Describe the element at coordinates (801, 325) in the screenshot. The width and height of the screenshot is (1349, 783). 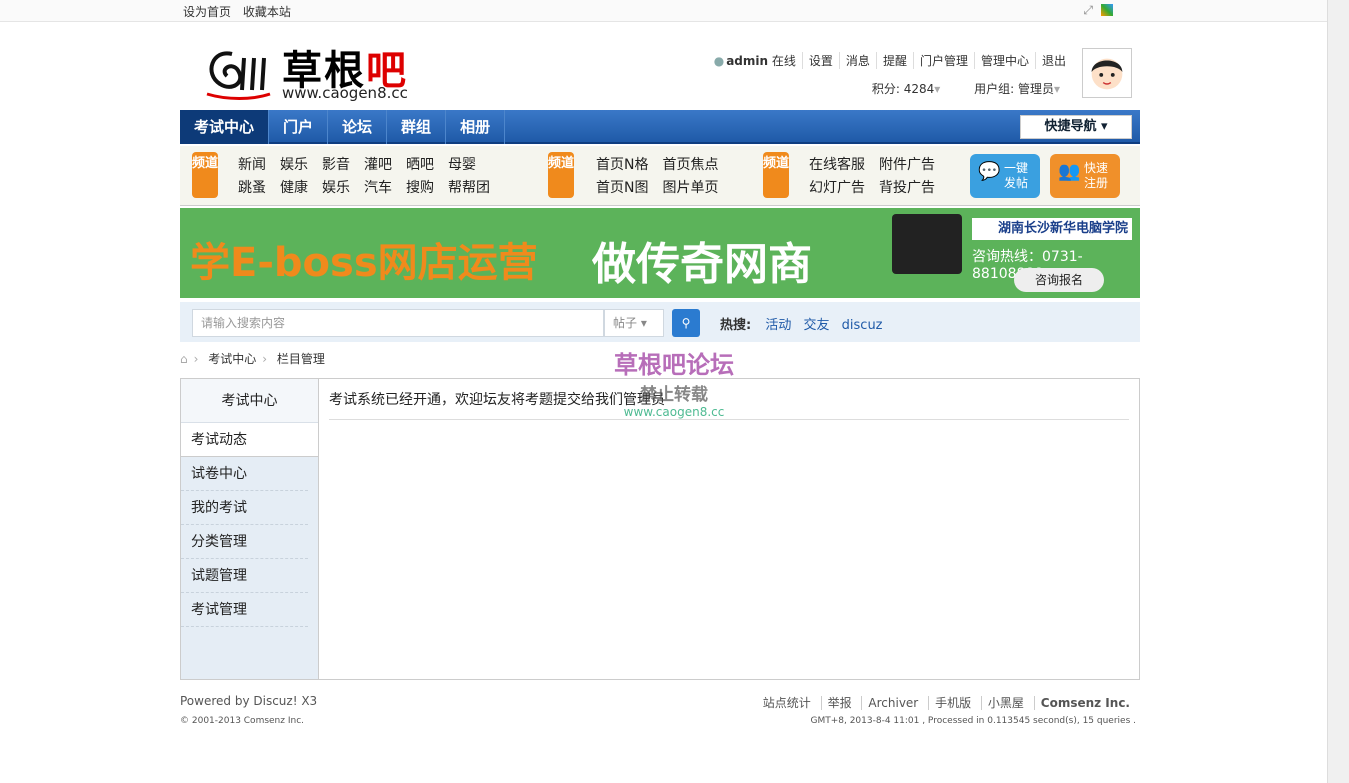
I see `hot-searches: 热搜: 活动 交友 discuz` at that location.